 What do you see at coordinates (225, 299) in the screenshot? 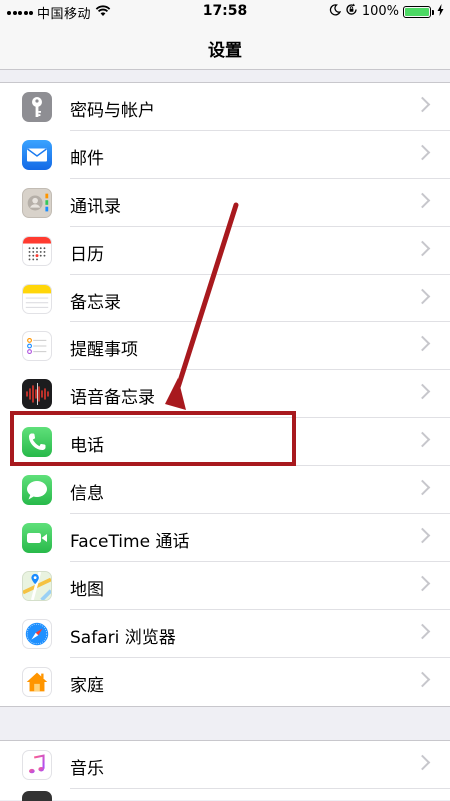
I see `settings-row-notes: 备忘录` at bounding box center [225, 299].